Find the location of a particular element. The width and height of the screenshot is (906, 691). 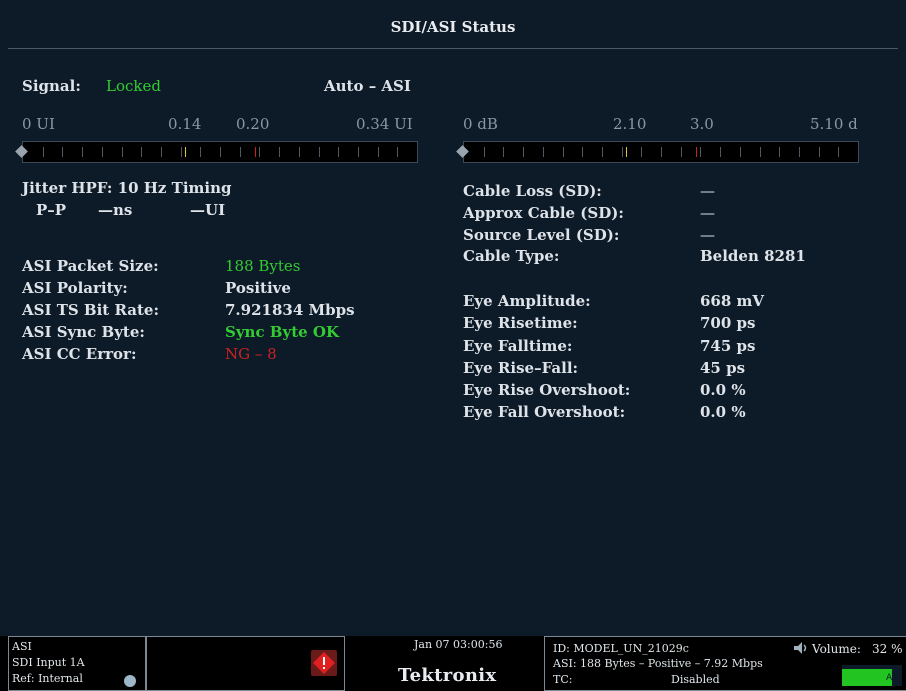

page-title: SDI/ASI Status is located at coordinates (453, 27).